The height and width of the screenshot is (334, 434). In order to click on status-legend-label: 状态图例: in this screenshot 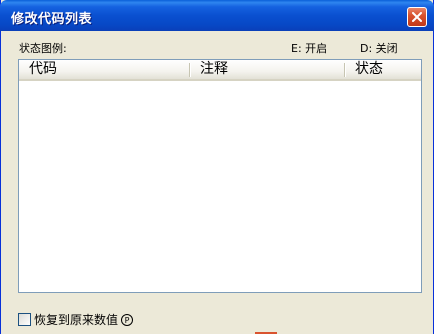, I will do `click(43, 48)`.